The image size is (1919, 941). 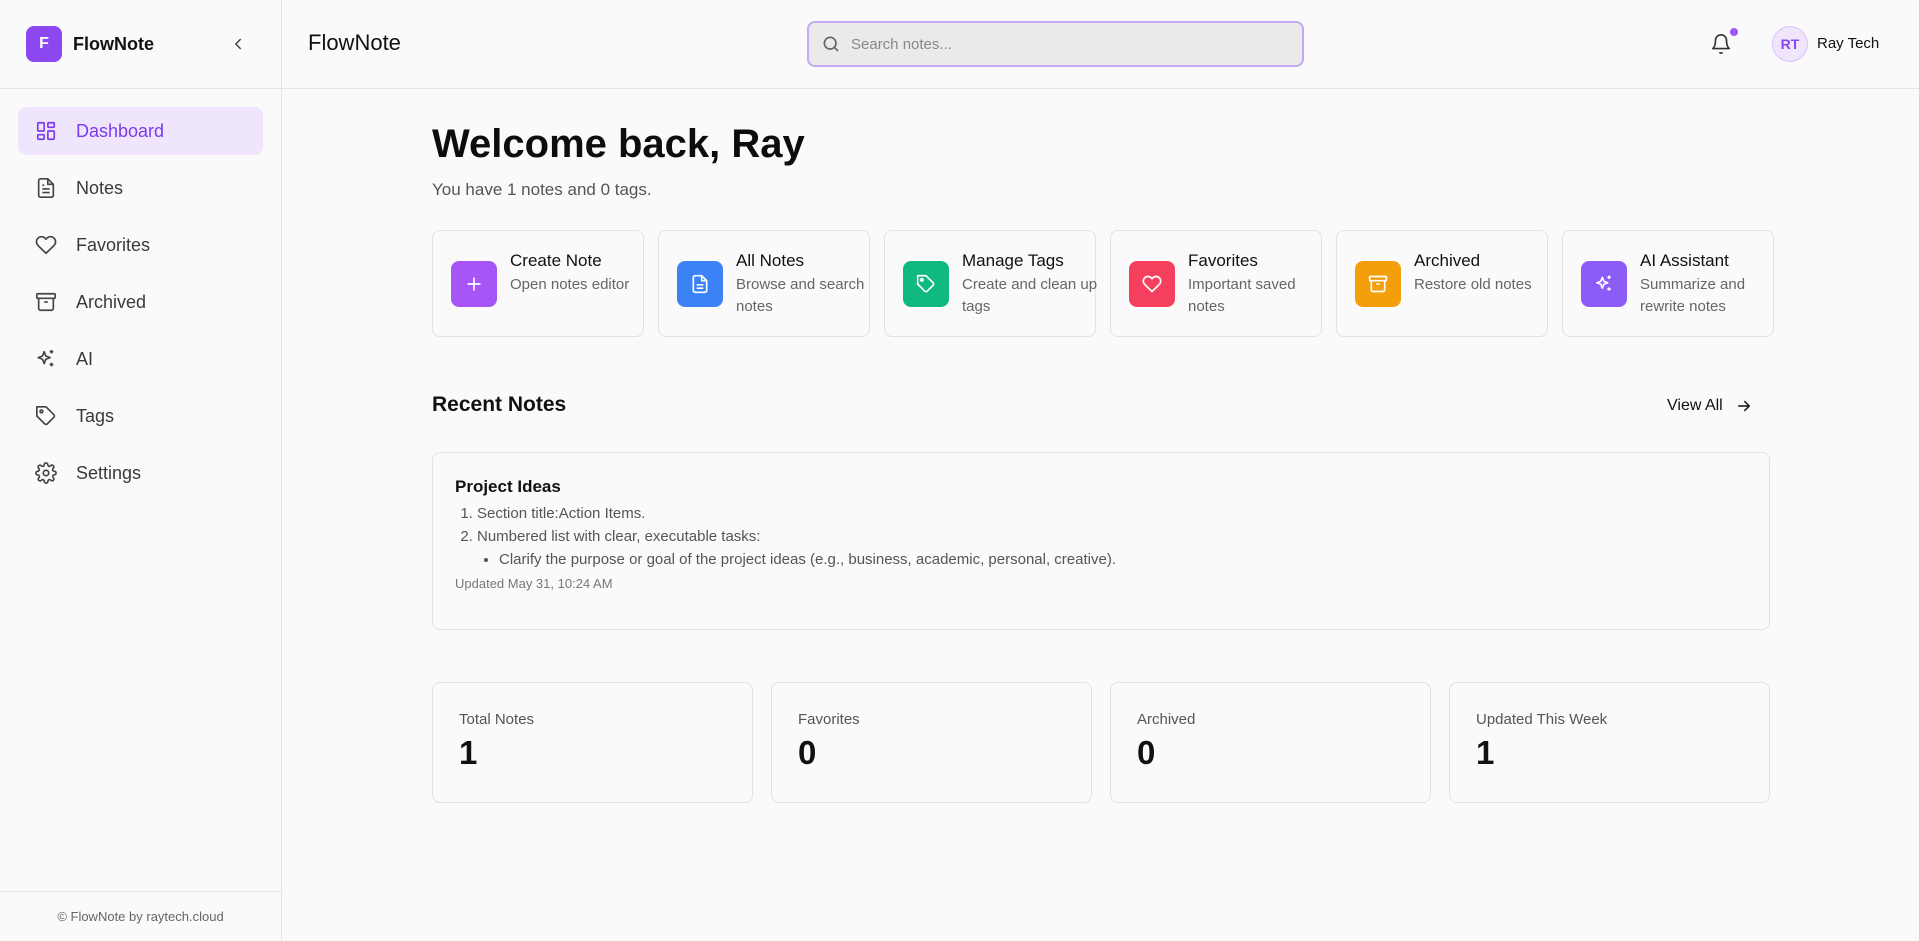 I want to click on plus-icon, so click(x=474, y=284).